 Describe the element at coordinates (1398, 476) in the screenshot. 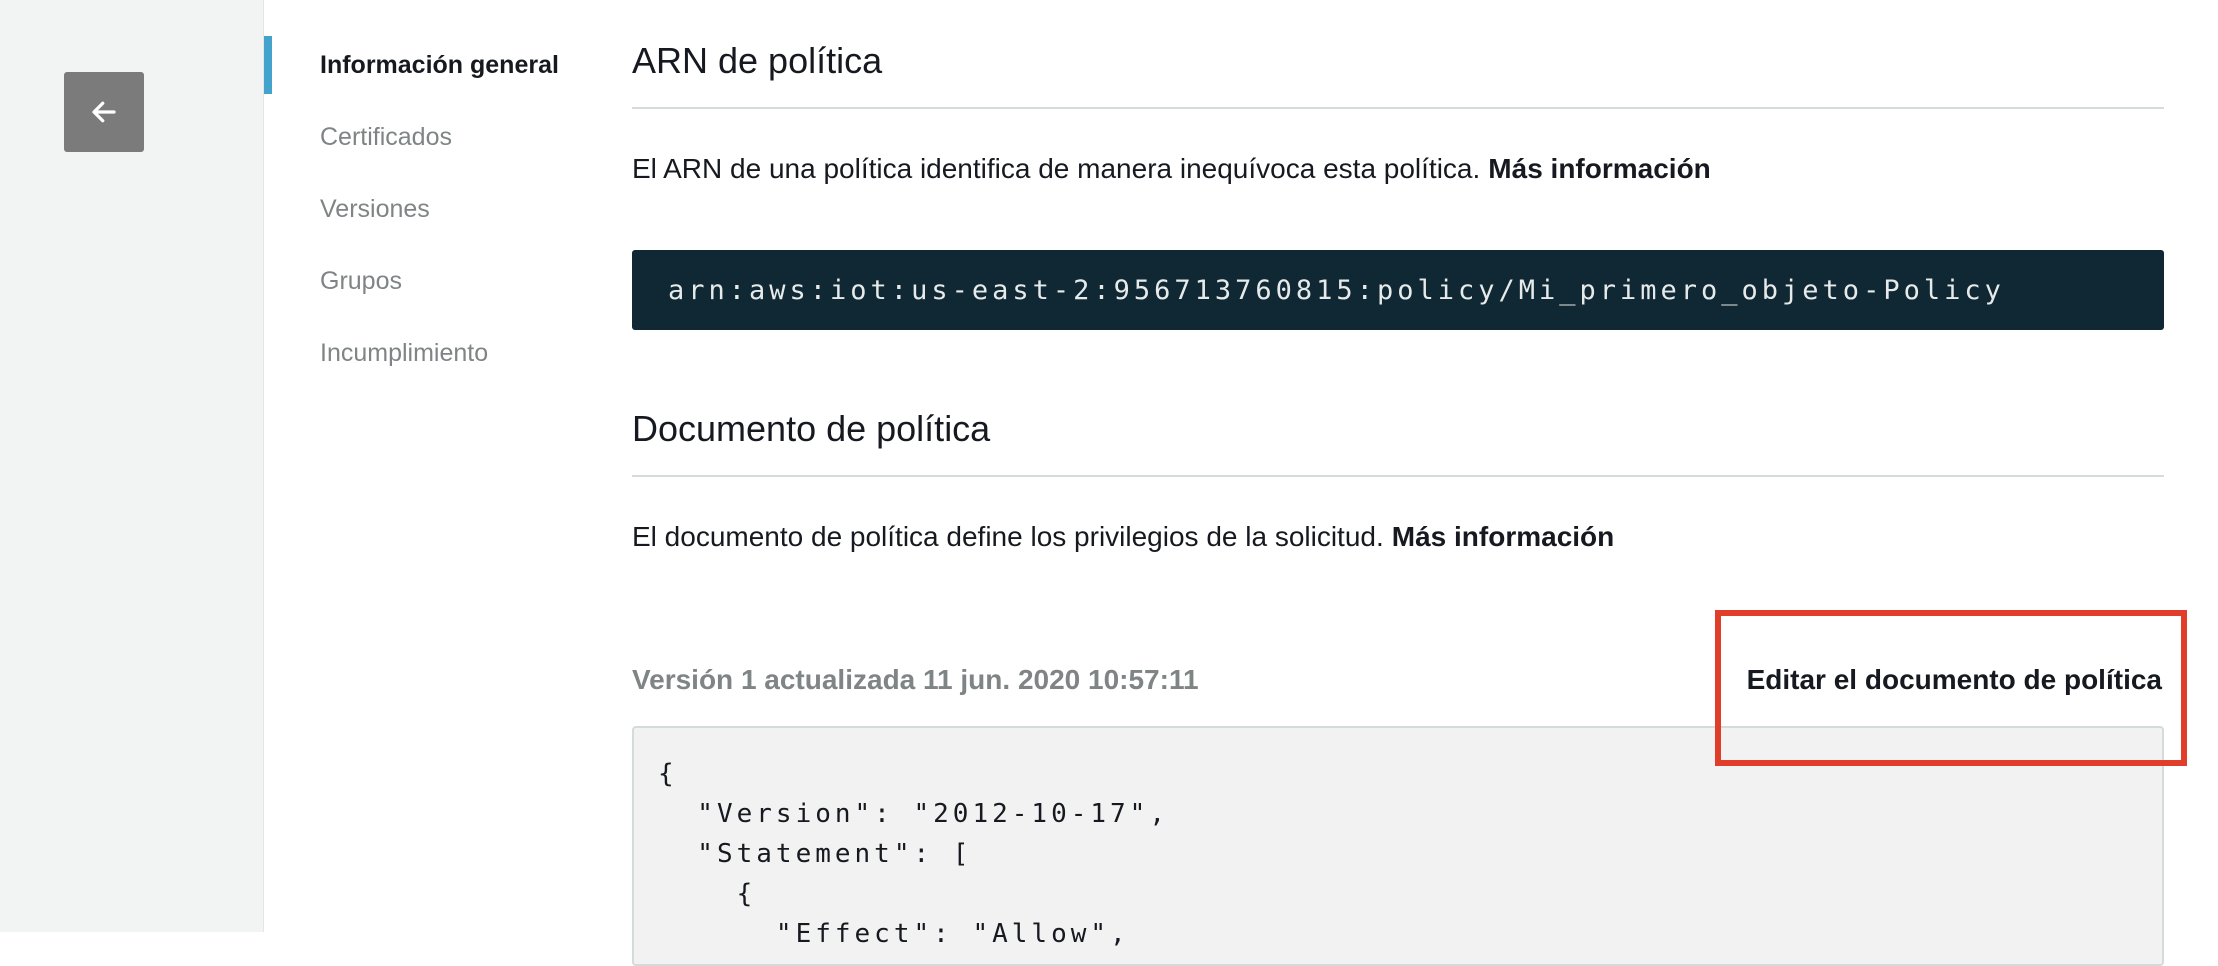

I see `document-section-divider` at that location.